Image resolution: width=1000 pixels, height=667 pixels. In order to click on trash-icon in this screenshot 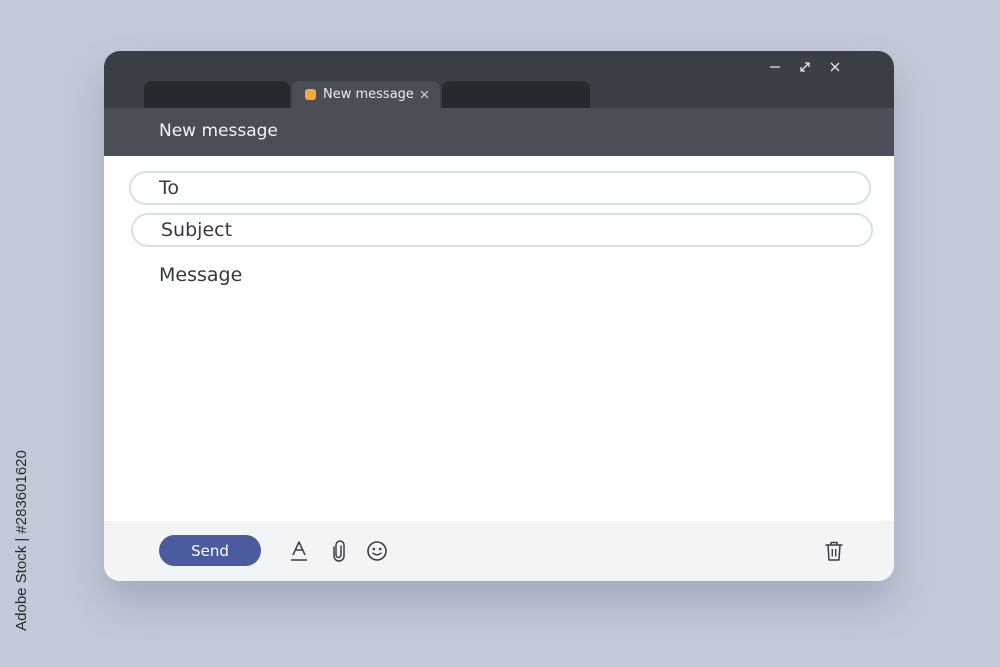, I will do `click(834, 551)`.